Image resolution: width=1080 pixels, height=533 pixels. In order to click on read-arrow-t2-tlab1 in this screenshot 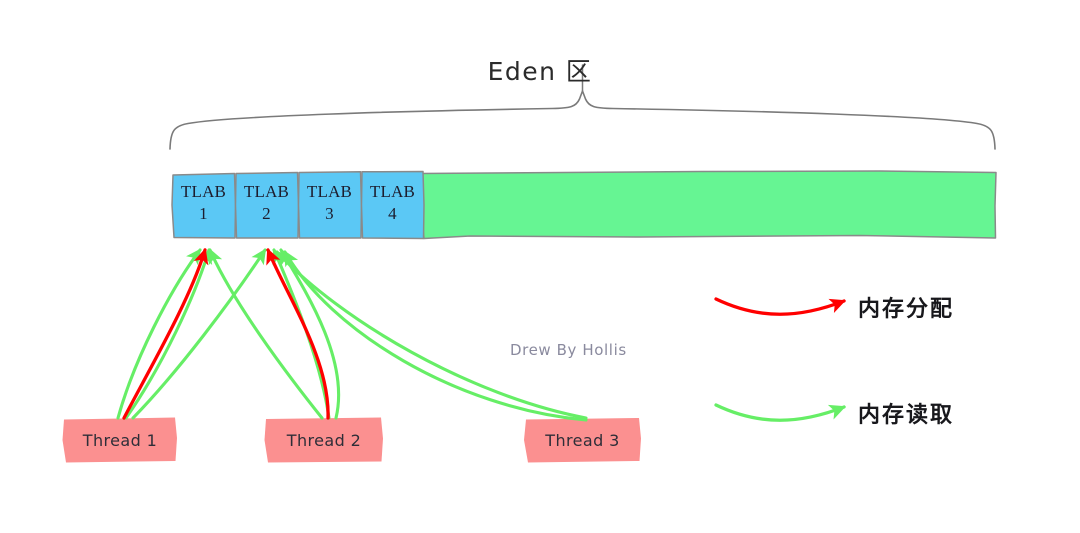, I will do `click(266, 334)`.